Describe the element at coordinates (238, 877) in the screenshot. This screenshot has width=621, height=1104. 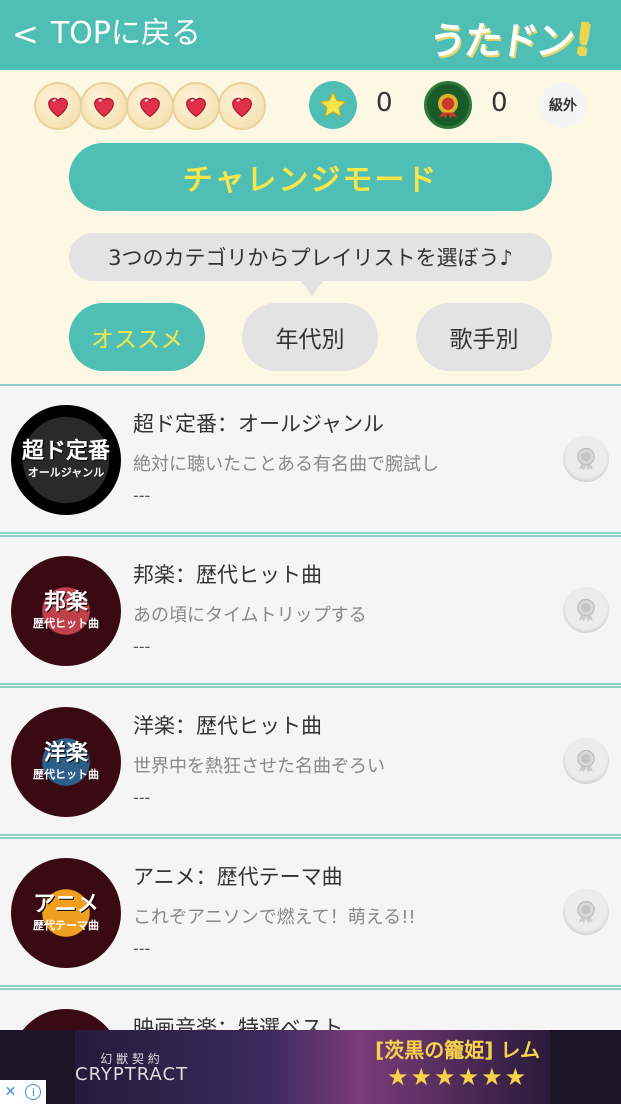
I see `playlist-title: アニメ：歴代テーマ曲` at that location.